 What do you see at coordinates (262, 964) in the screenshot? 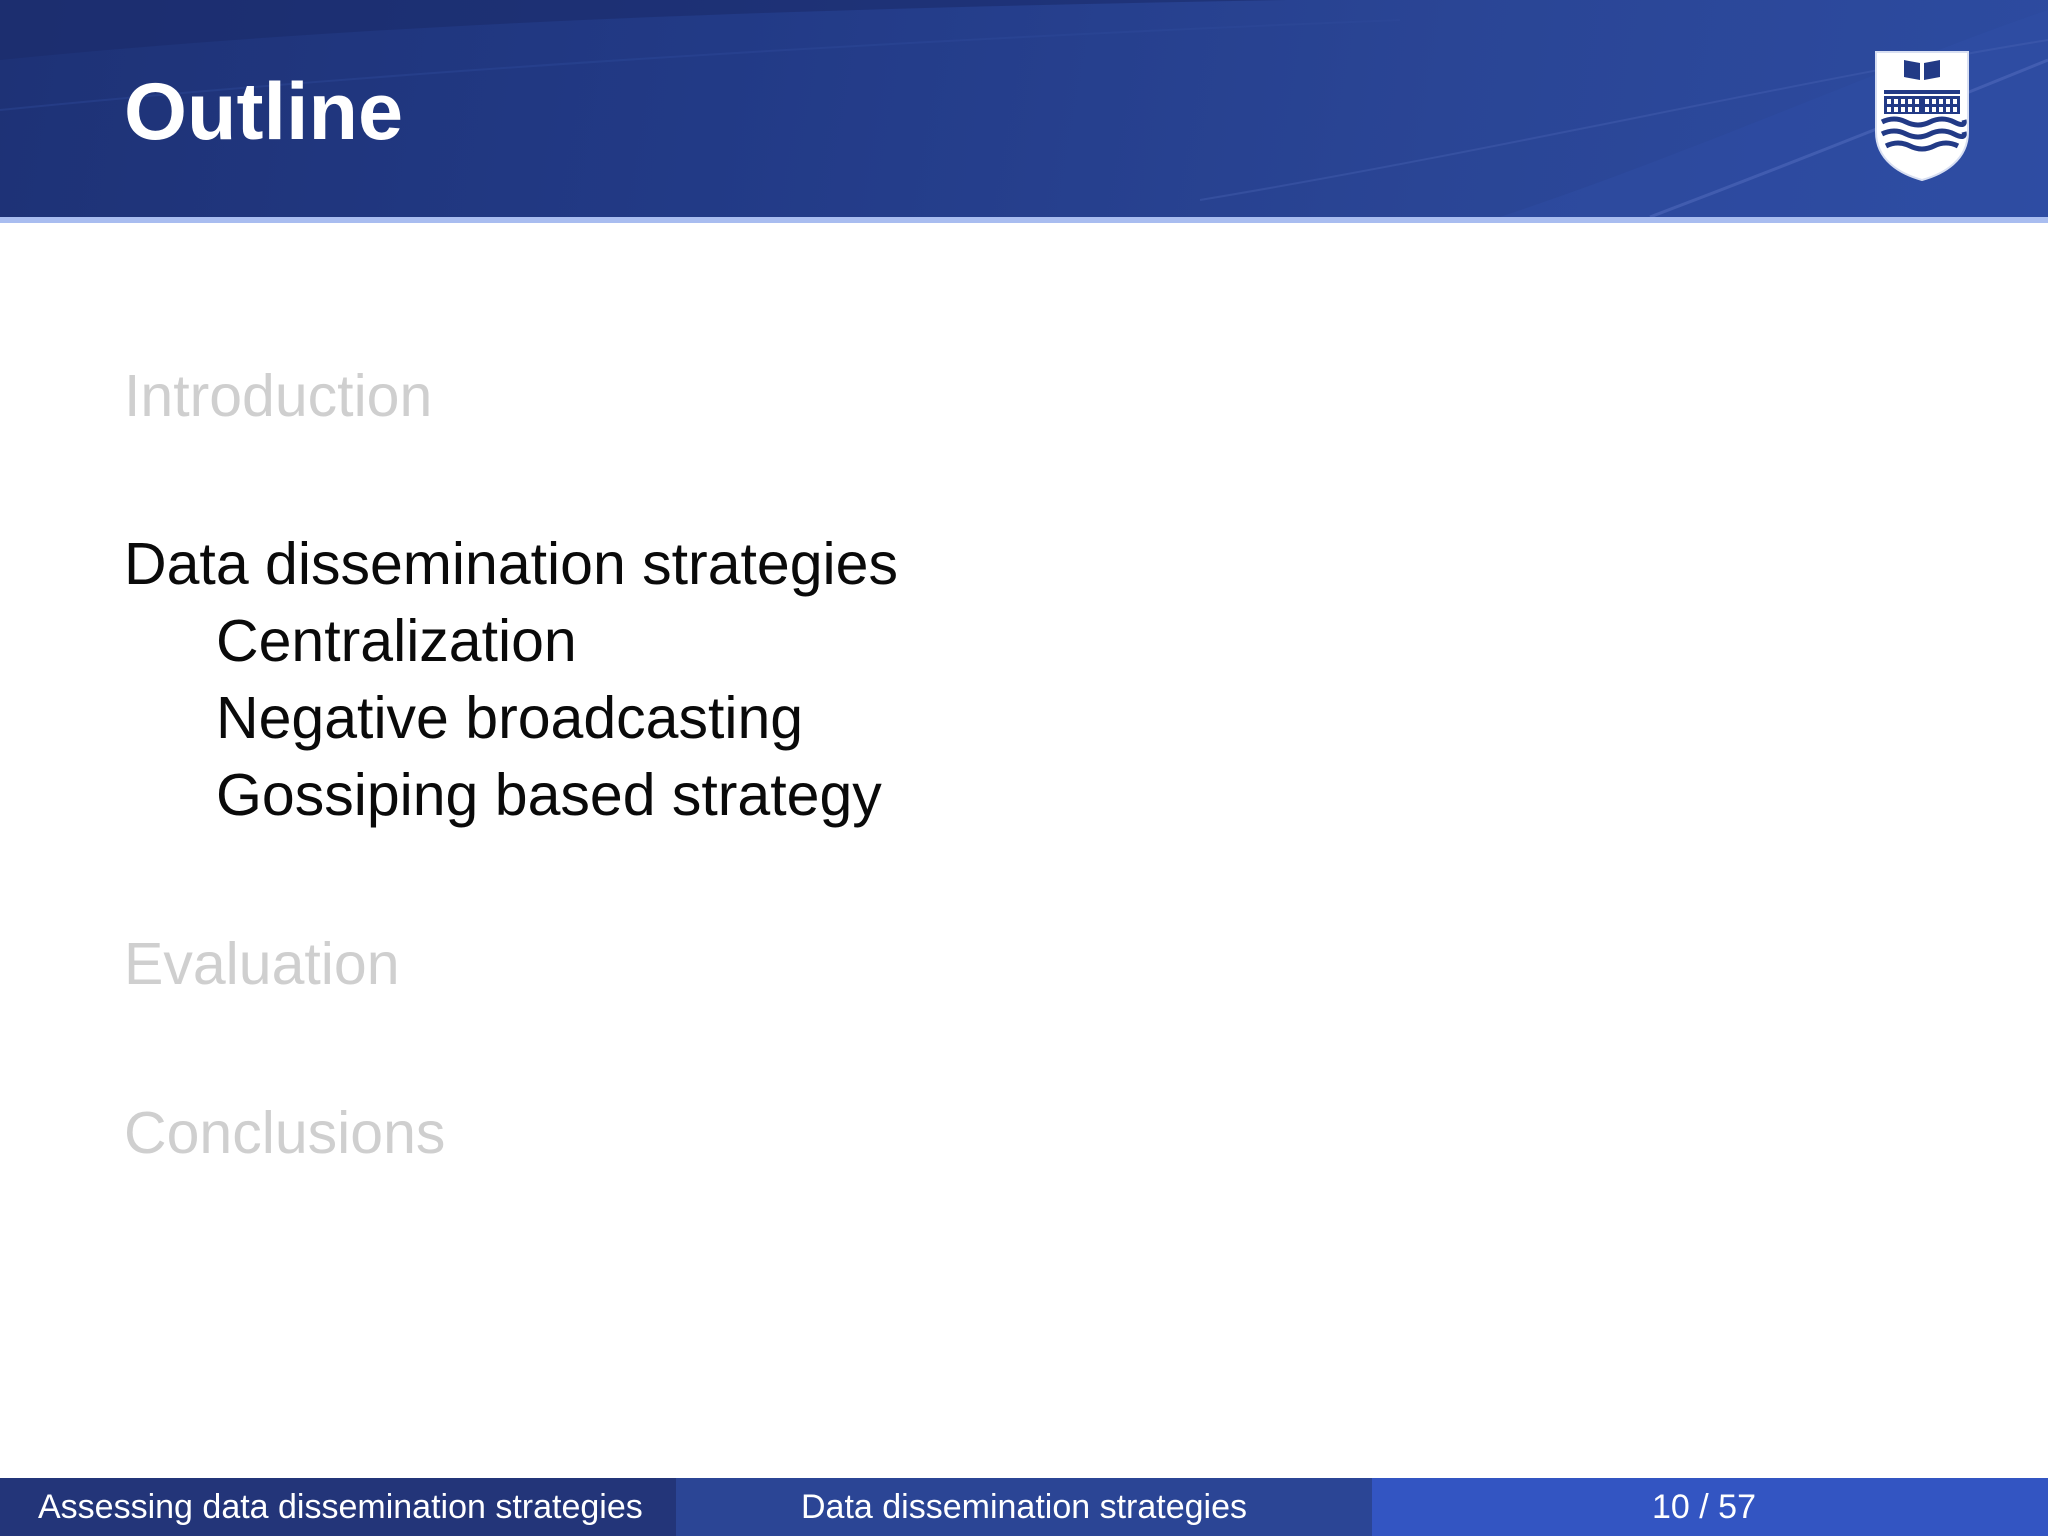
I see `outline-section-evaluation: Evaluation` at bounding box center [262, 964].